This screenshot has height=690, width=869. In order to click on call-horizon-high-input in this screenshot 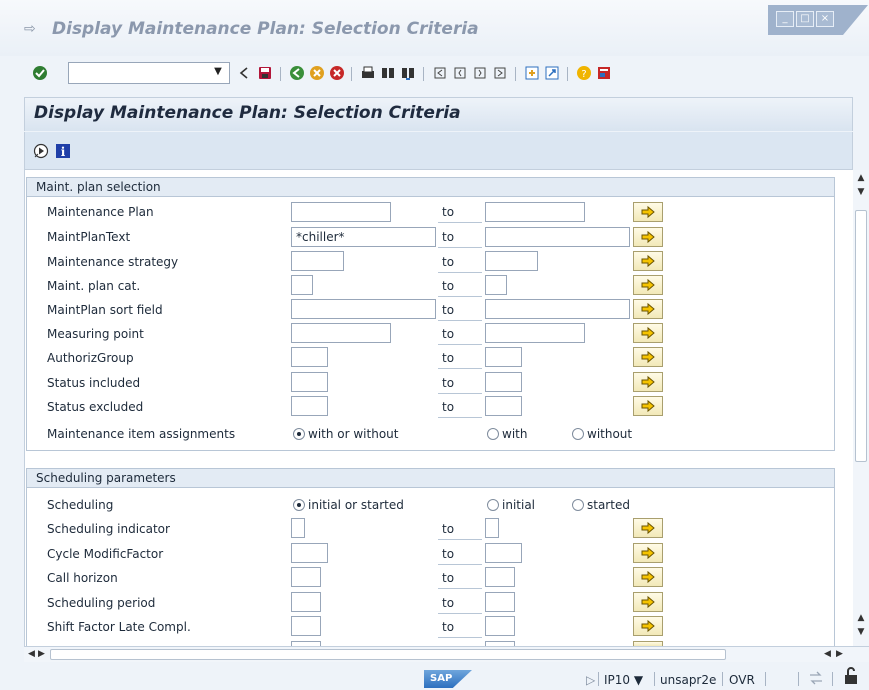, I will do `click(500, 577)`.